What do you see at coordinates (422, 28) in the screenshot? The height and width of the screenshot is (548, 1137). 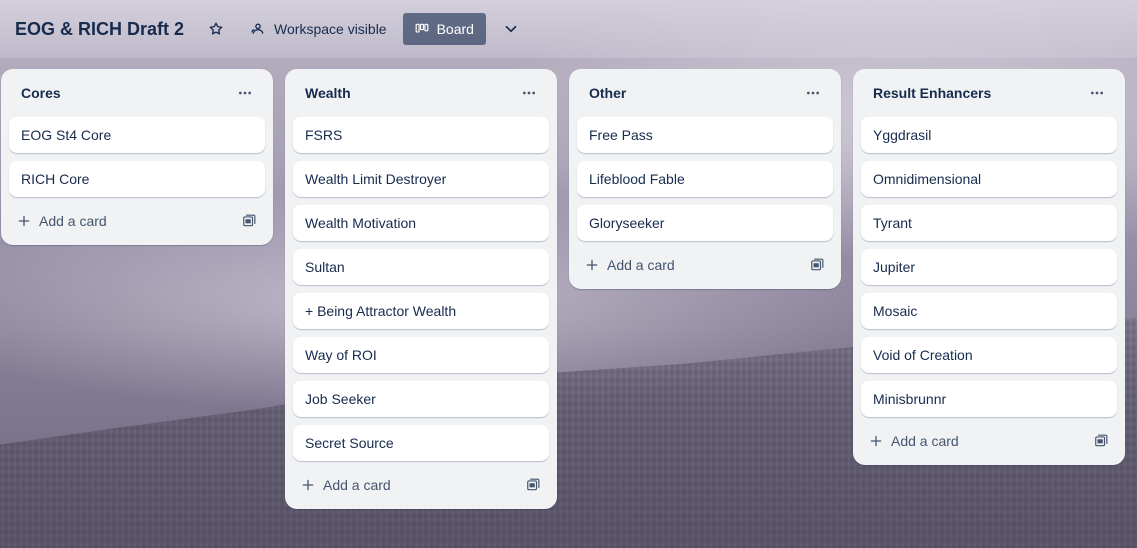 I see `board-icon` at bounding box center [422, 28].